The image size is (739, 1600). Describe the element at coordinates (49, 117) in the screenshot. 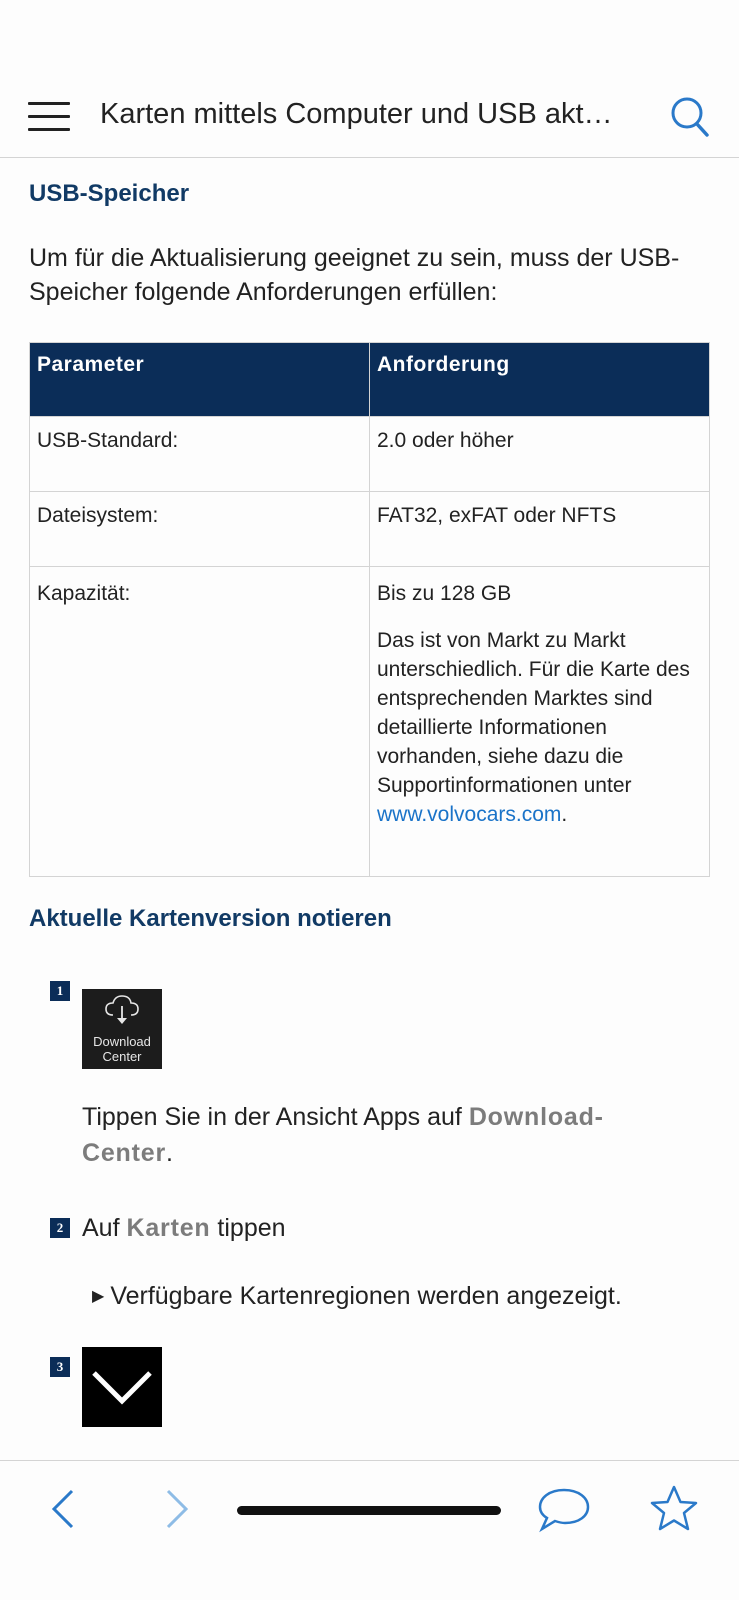

I see `hamburger-menu-icon` at that location.